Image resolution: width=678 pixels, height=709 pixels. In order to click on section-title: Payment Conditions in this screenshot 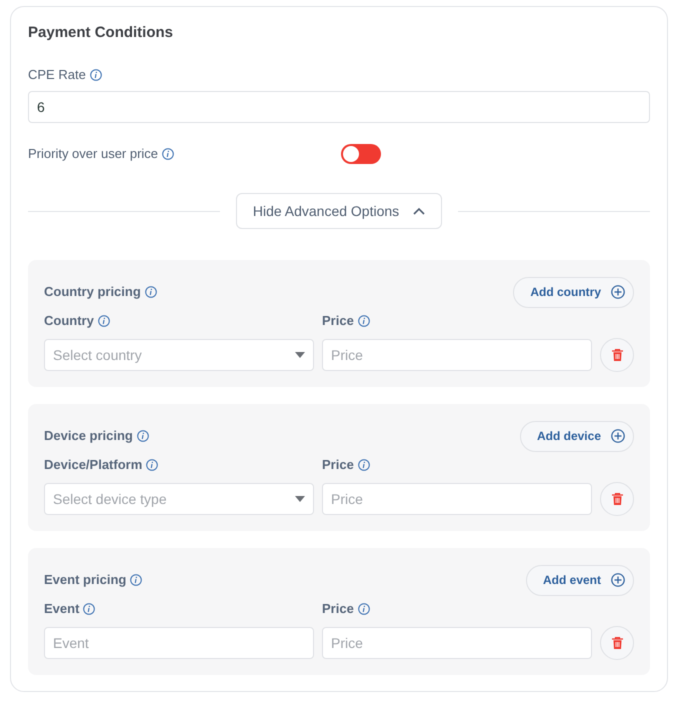, I will do `click(101, 33)`.